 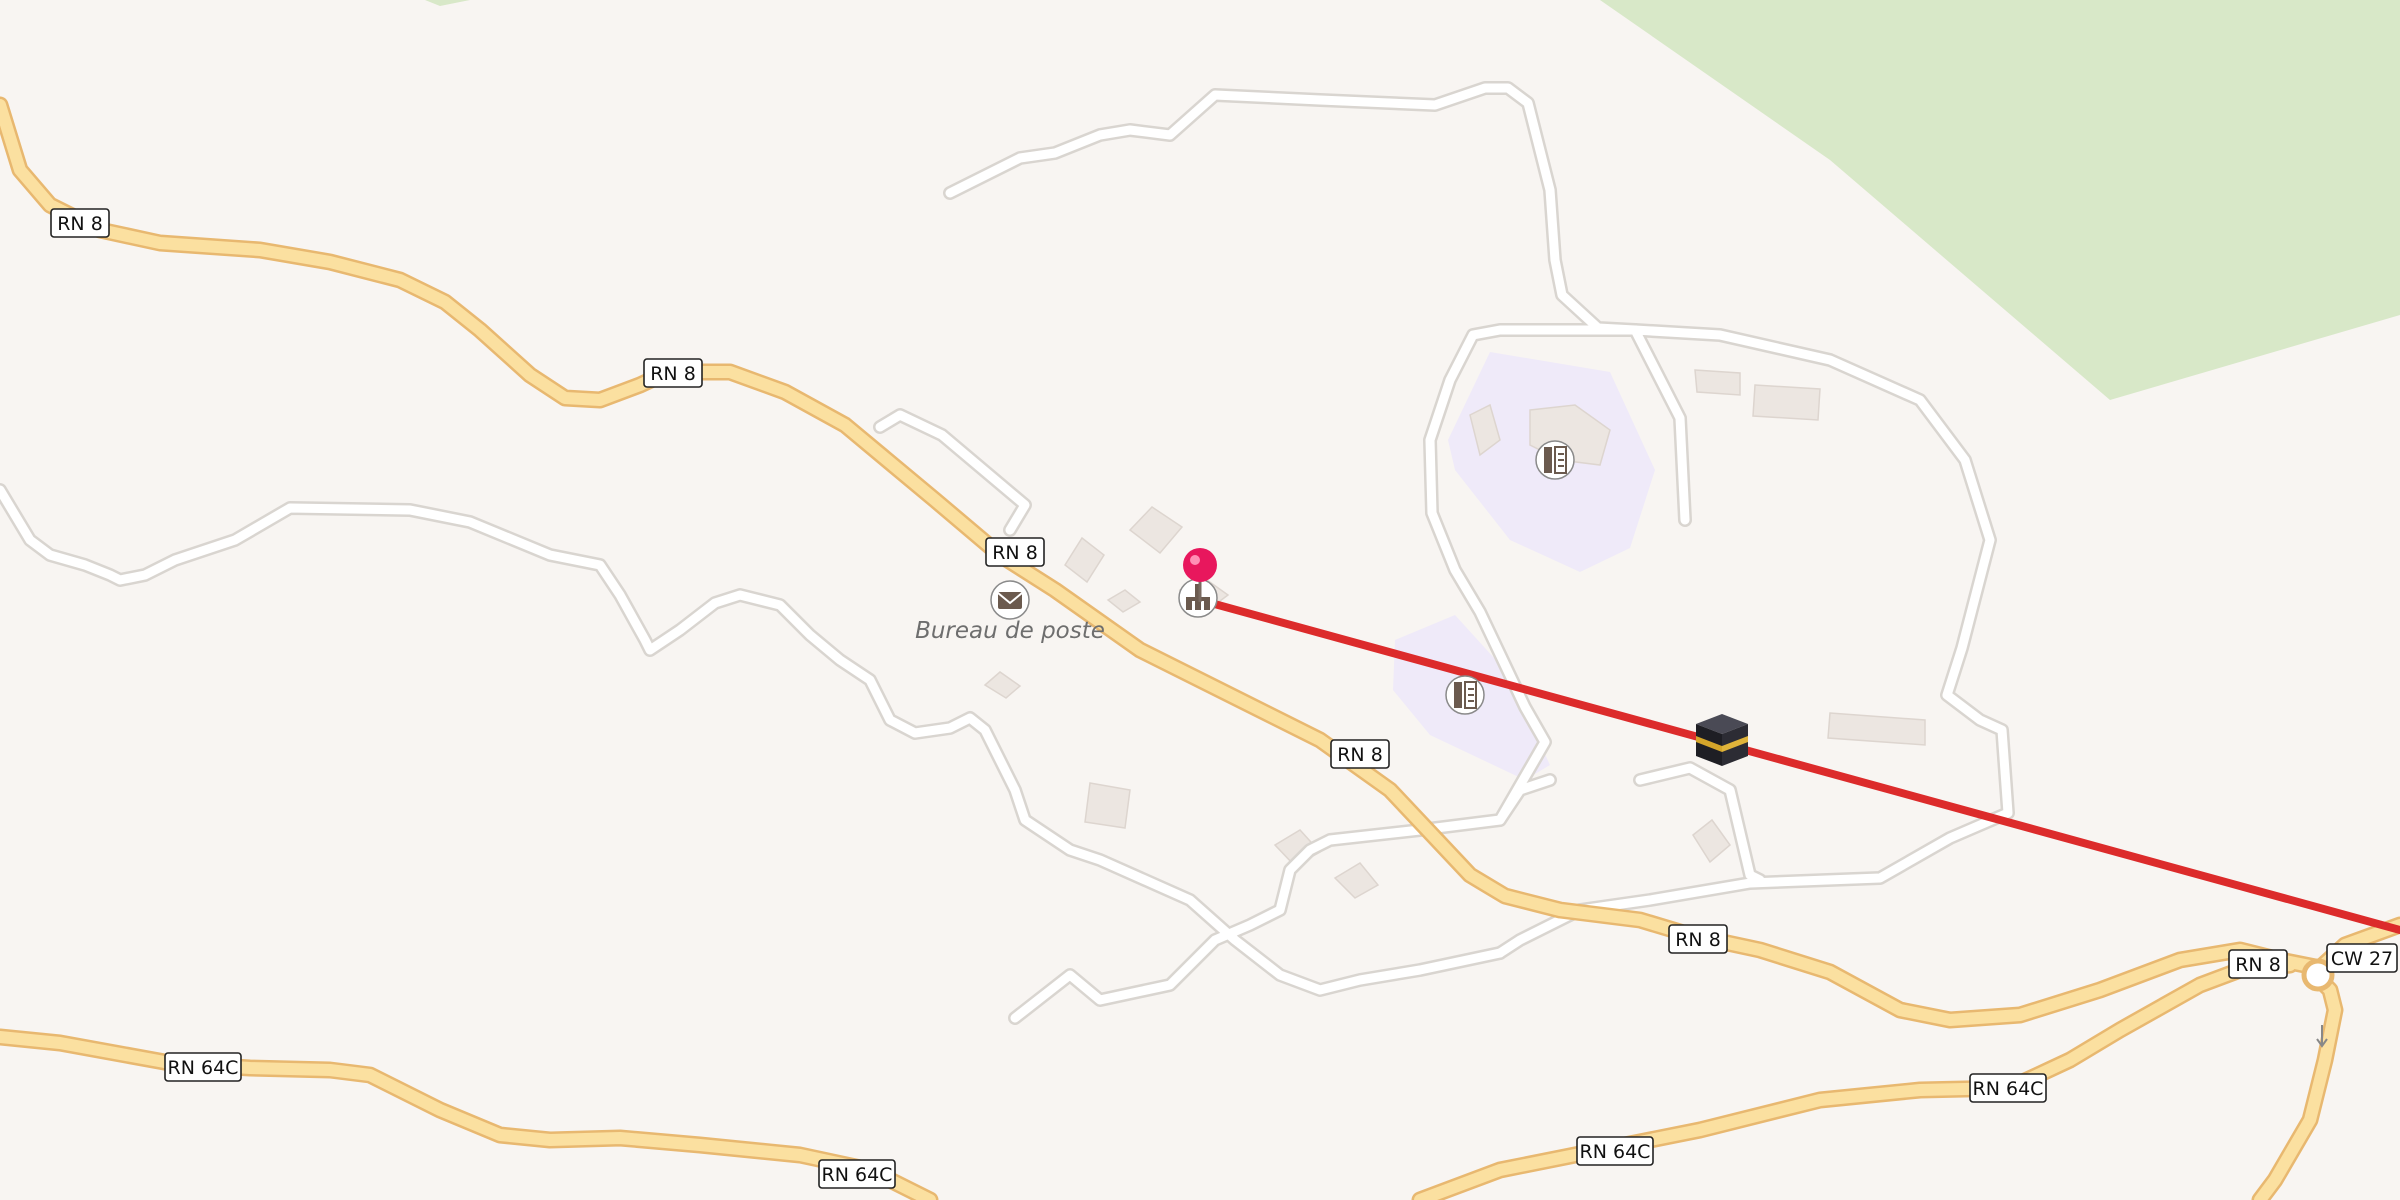 What do you see at coordinates (1010, 631) in the screenshot?
I see `post-office-label: Bureau de poste` at bounding box center [1010, 631].